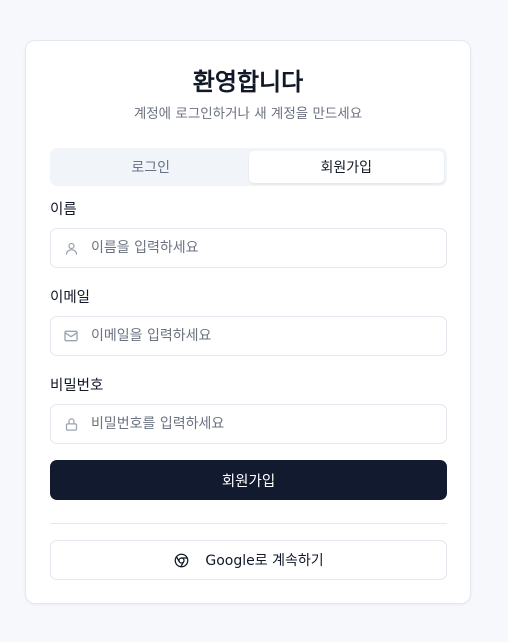 Image resolution: width=508 pixels, height=642 pixels. I want to click on password-field, so click(248, 424).